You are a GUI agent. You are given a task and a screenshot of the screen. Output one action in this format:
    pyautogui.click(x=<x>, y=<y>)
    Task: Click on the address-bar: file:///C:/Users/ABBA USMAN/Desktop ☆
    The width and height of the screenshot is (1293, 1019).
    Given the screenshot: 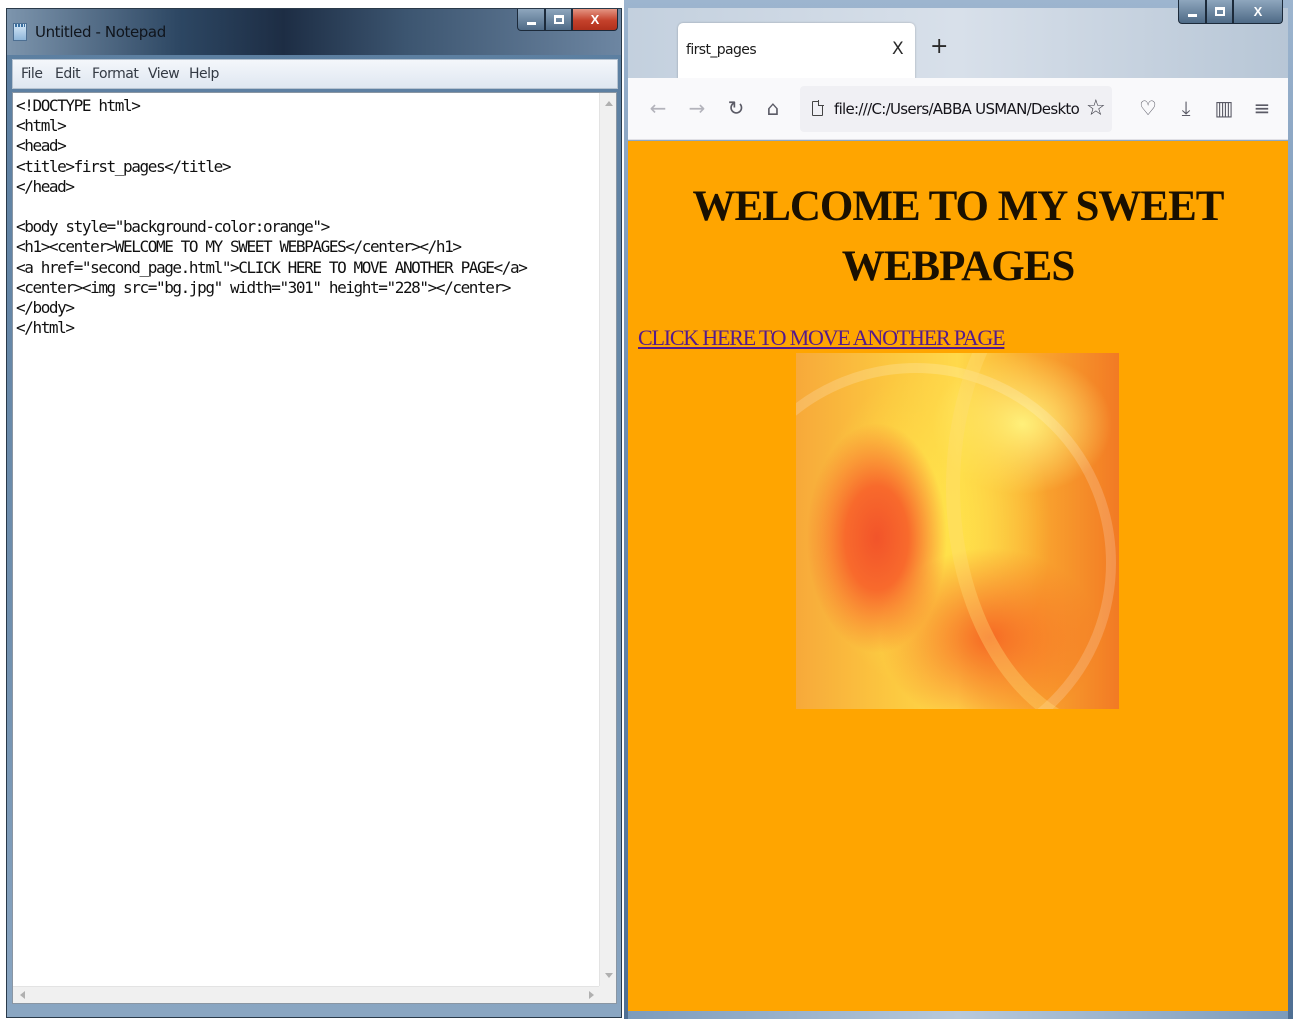 What is the action you would take?
    pyautogui.click(x=956, y=109)
    